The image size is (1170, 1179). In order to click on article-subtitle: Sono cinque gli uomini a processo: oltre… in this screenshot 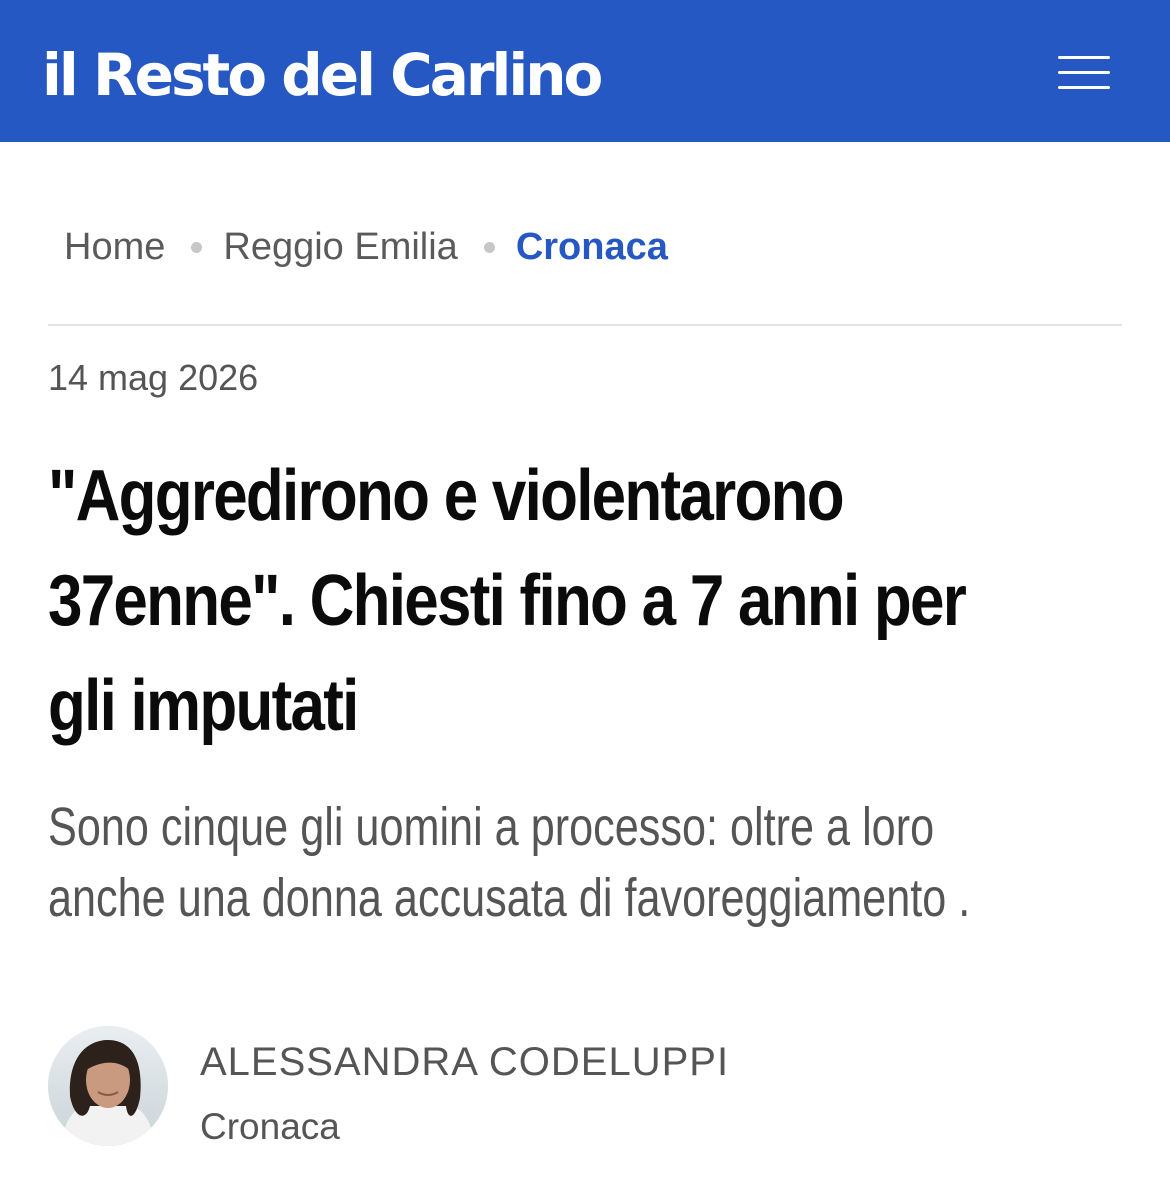, I will do `click(509, 862)`.